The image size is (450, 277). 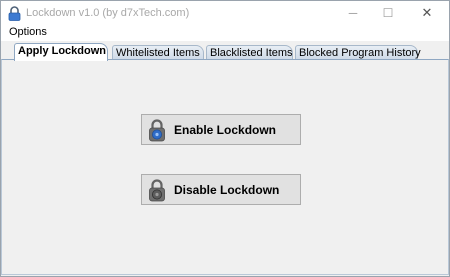 What do you see at coordinates (249, 52) in the screenshot?
I see `tab-blacklisted-items: Blacklisted Items` at bounding box center [249, 52].